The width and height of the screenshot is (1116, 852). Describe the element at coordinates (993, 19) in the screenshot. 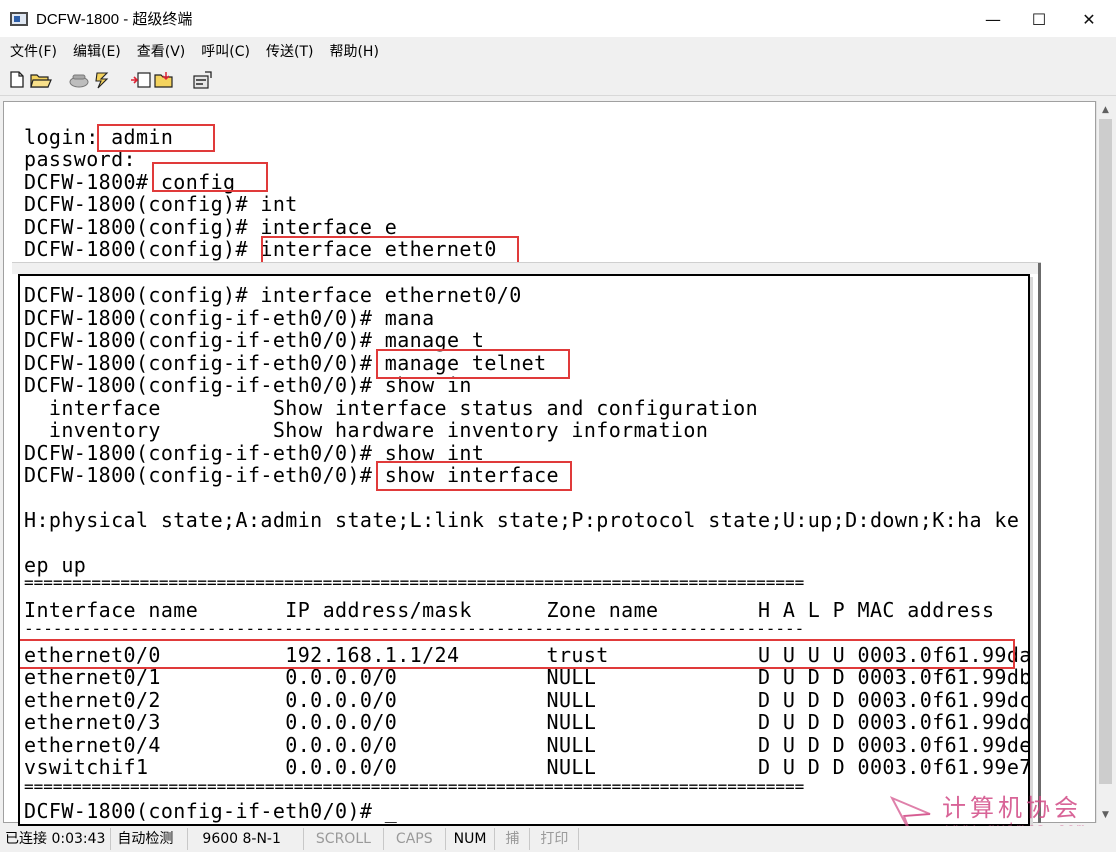

I see `minimize-button: —` at that location.